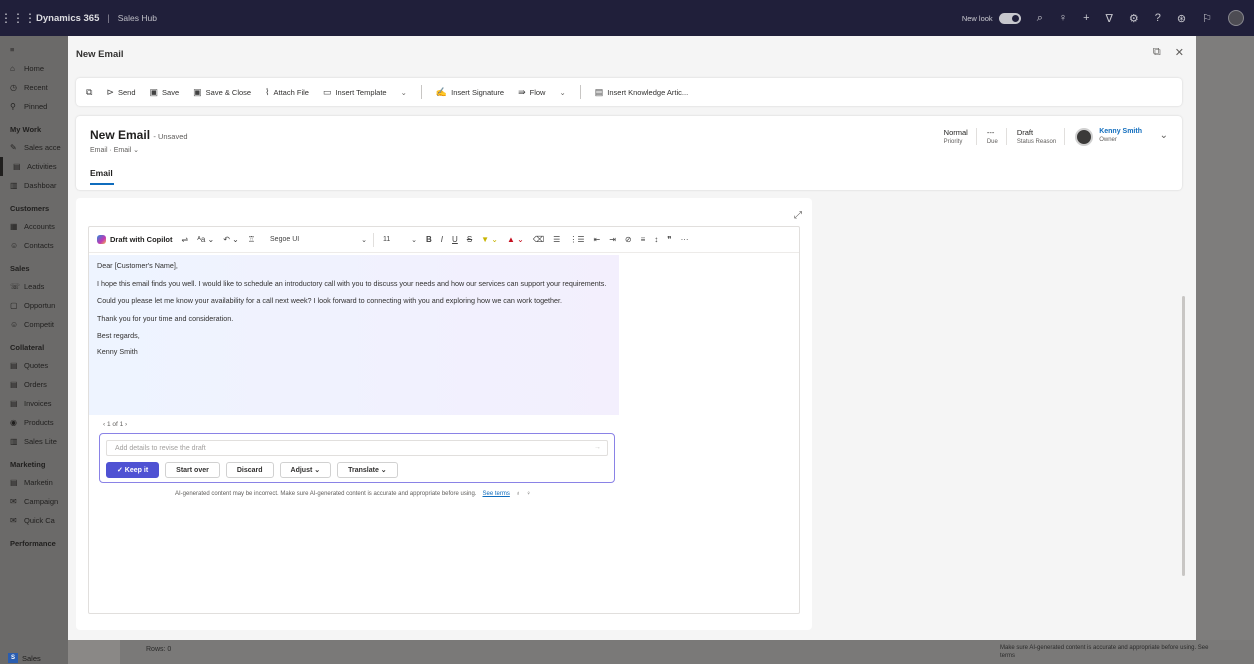  What do you see at coordinates (102, 176) in the screenshot?
I see `tab-email: Email` at bounding box center [102, 176].